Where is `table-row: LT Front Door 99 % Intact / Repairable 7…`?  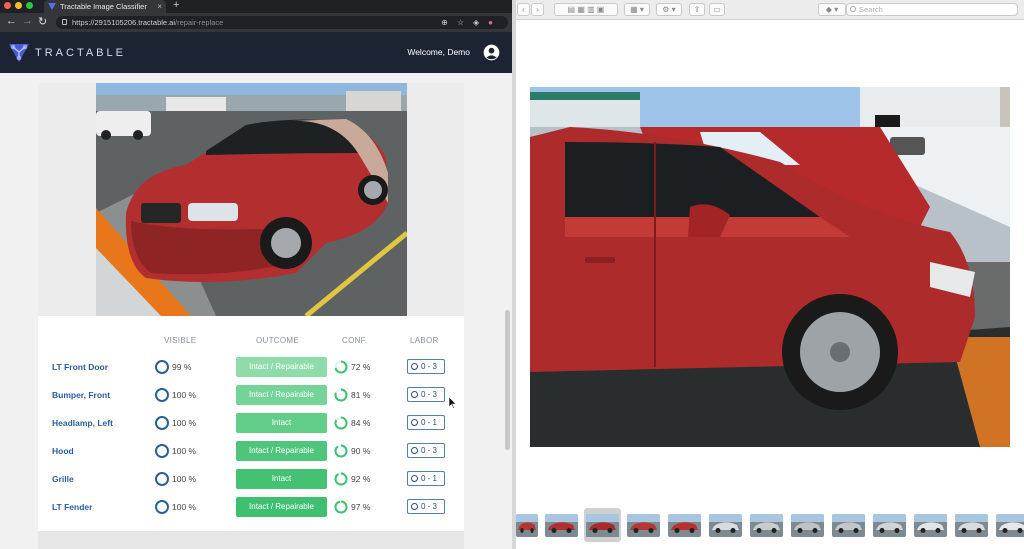
table-row: LT Front Door 99 % Intact / Repairable 7… is located at coordinates (251, 368).